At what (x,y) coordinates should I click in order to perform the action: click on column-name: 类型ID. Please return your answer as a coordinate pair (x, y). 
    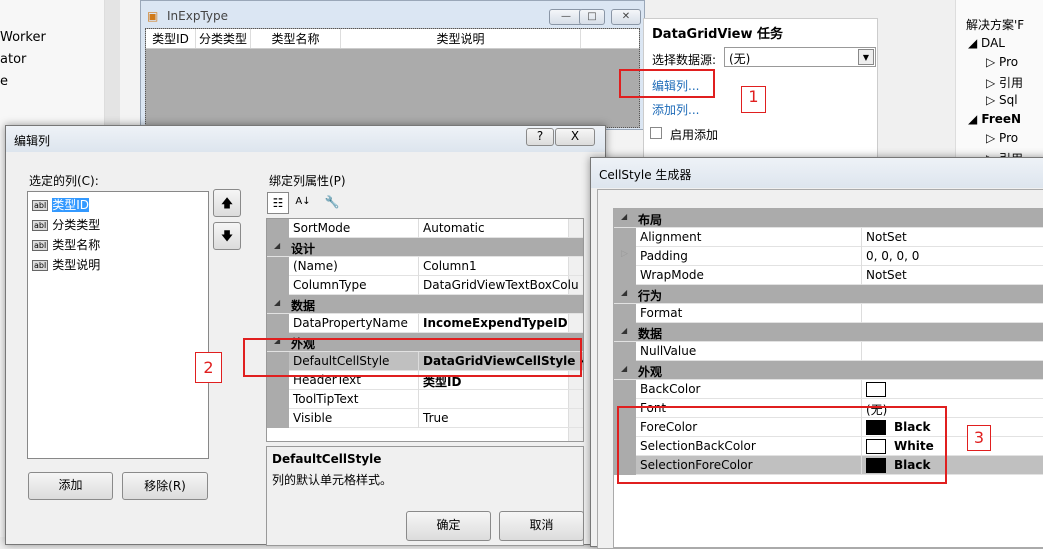
    Looking at the image, I should click on (70, 205).